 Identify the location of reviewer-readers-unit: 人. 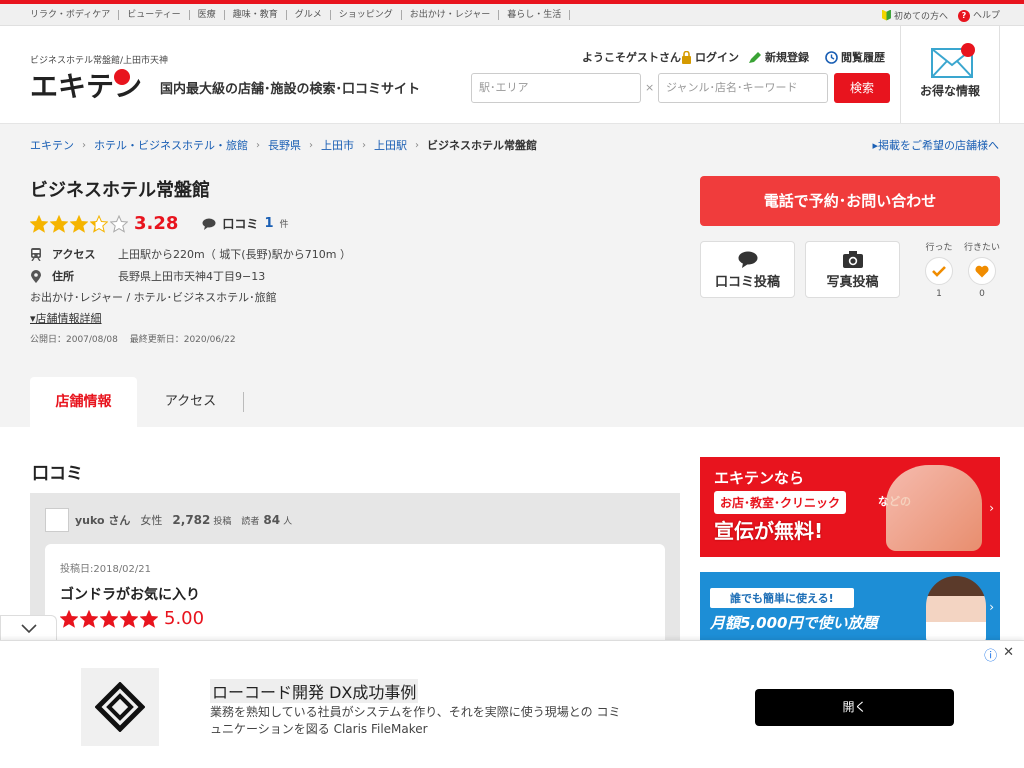
(288, 521).